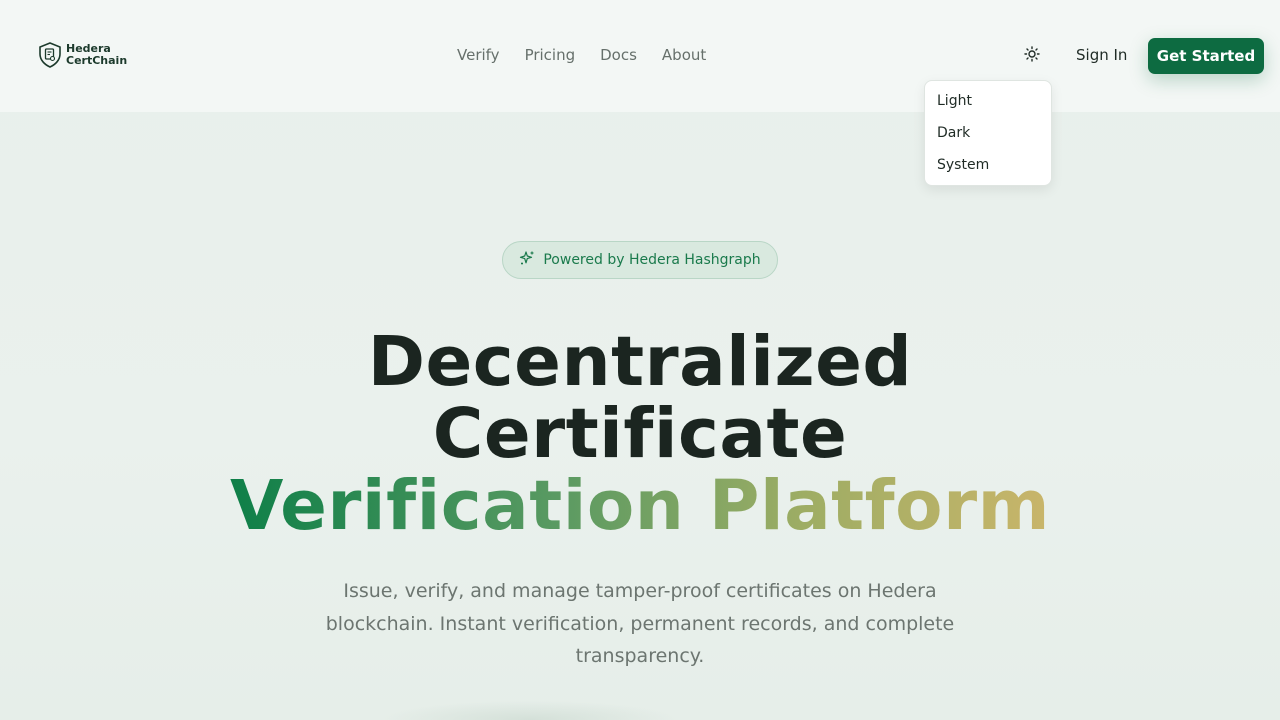  I want to click on decorative-glow, so click(530, 710).